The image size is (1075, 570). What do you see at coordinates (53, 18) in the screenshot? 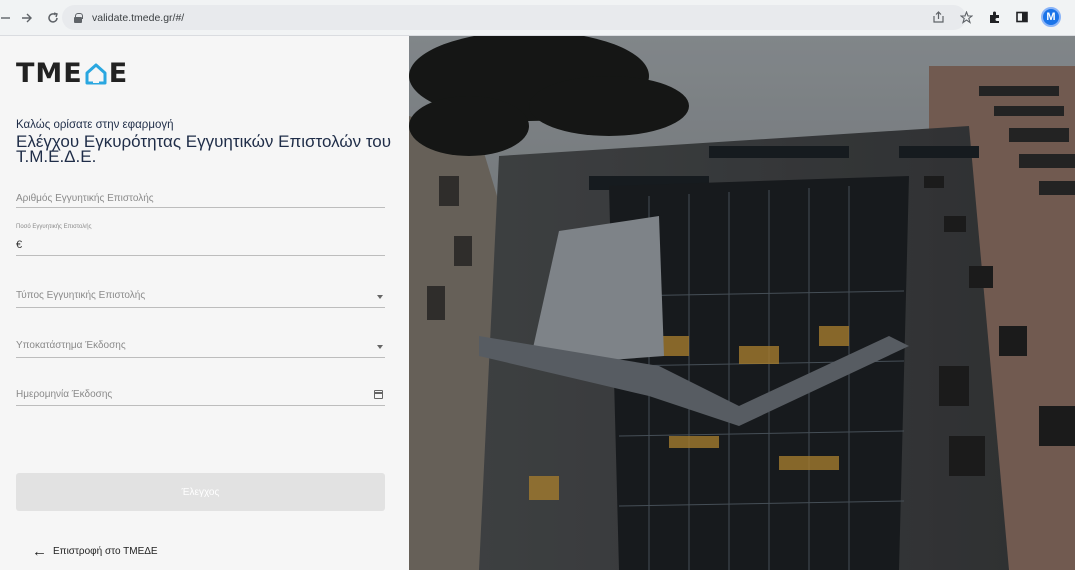
I see `reload-icon` at bounding box center [53, 18].